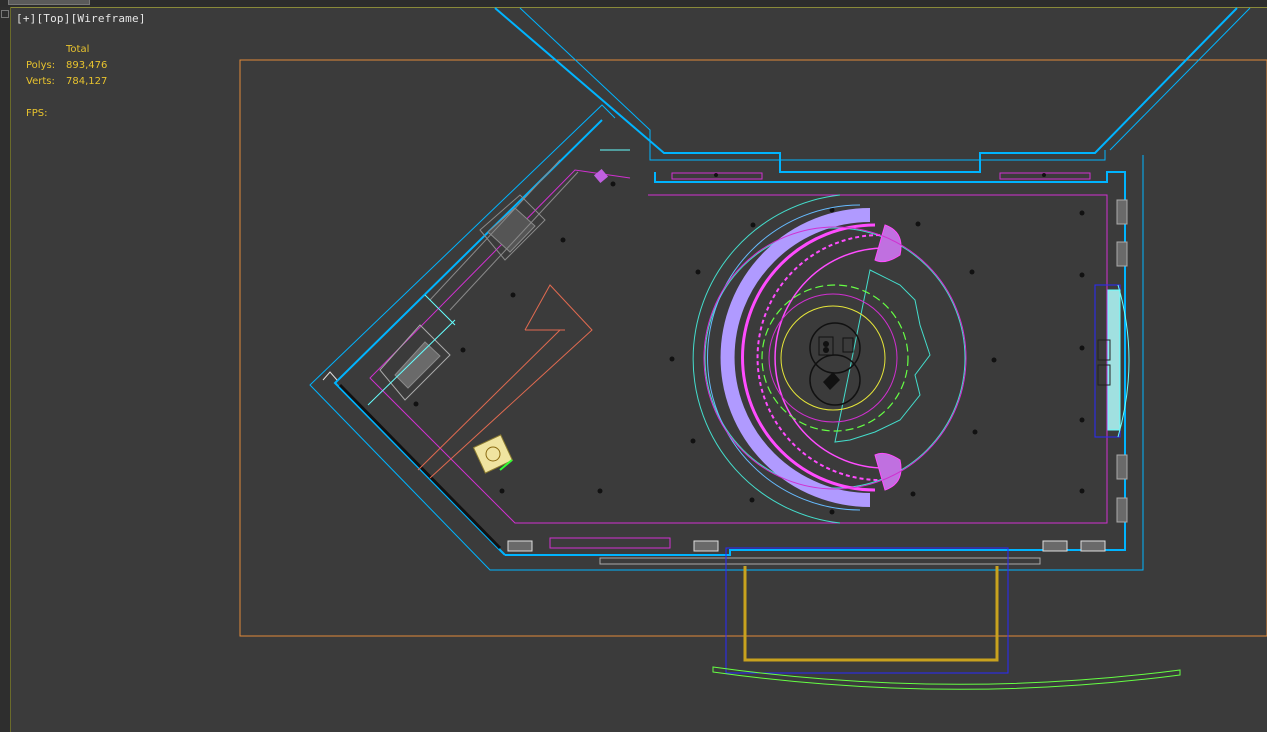 This screenshot has width=1267, height=732. I want to click on top-wall-fixtures, so click(881, 176).